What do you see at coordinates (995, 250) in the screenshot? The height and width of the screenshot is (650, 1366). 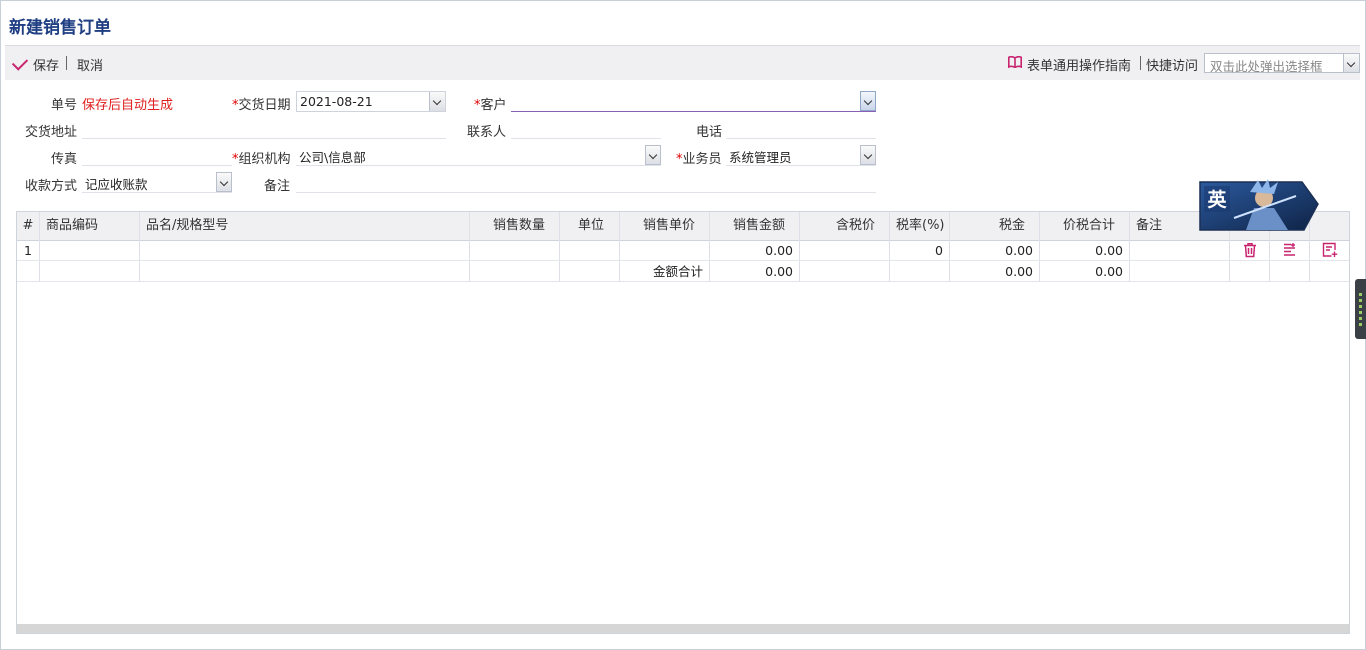 I see `cell-tax: 0.00` at bounding box center [995, 250].